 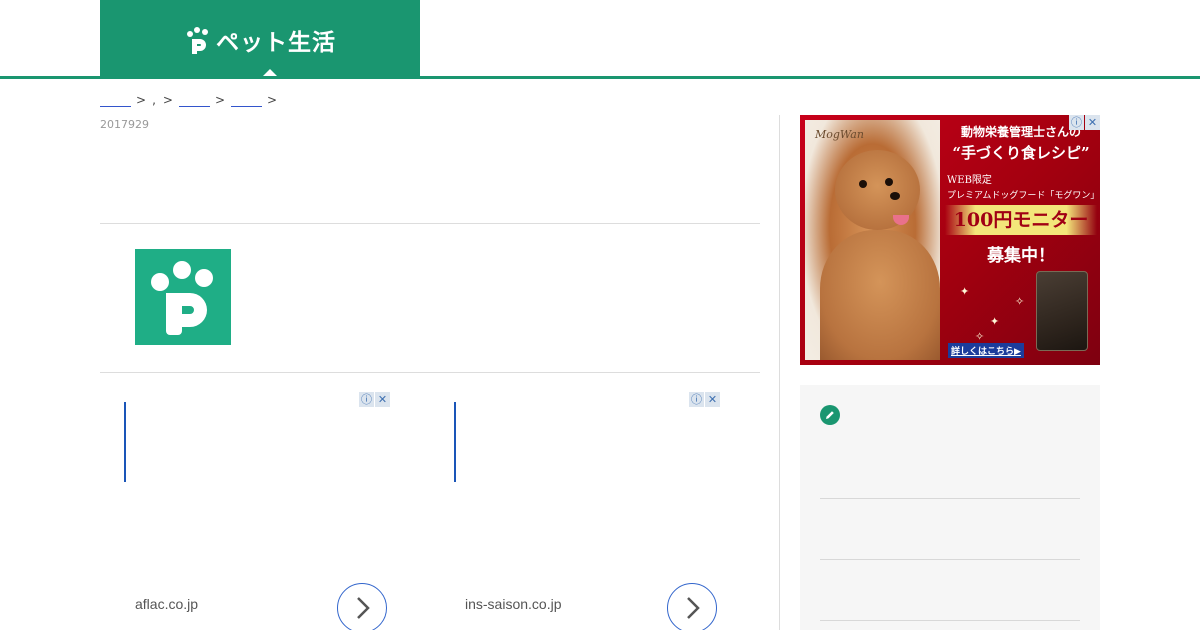 What do you see at coordinates (969, 180) in the screenshot?
I see `ad-subline-1: WEB限定` at bounding box center [969, 180].